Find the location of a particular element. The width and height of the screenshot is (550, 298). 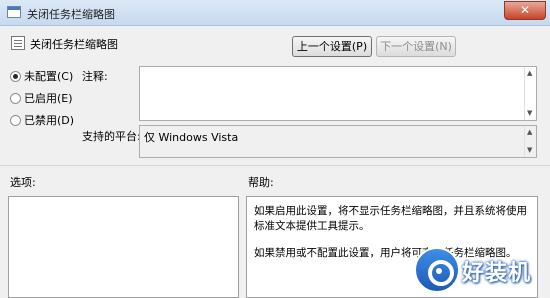

comment-scrollbar: ▲ ▼ is located at coordinates (530, 93).